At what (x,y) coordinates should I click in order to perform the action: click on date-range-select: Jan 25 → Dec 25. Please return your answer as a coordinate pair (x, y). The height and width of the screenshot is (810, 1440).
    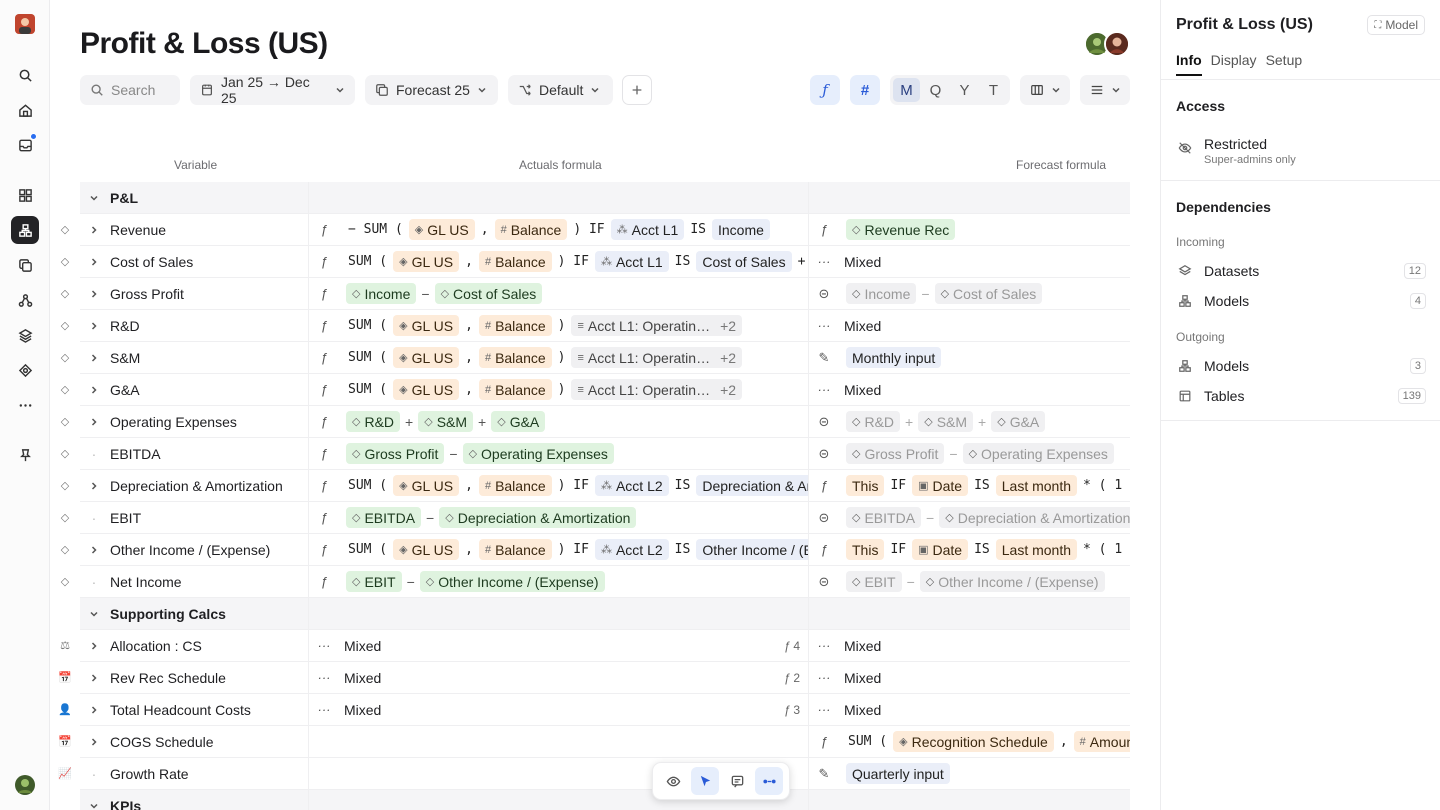
    Looking at the image, I should click on (272, 90).